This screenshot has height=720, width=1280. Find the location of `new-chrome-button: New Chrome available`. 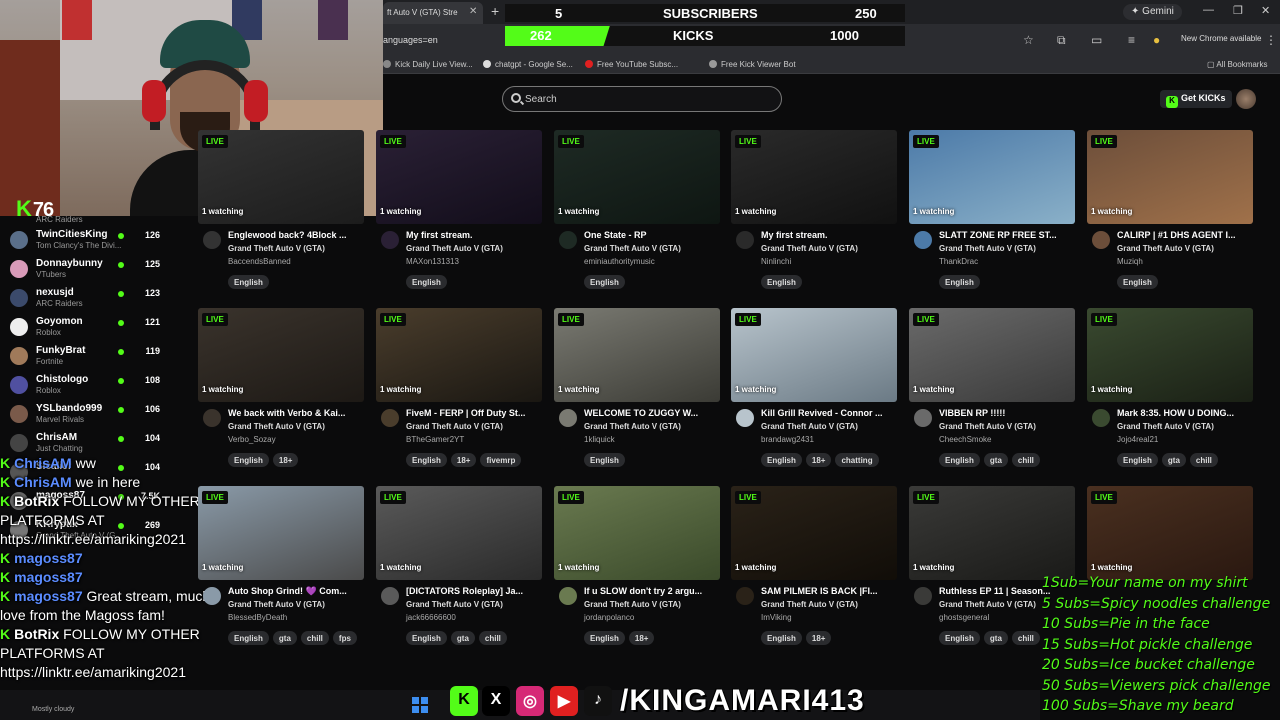

new-chrome-button: New Chrome available is located at coordinates (1221, 38).